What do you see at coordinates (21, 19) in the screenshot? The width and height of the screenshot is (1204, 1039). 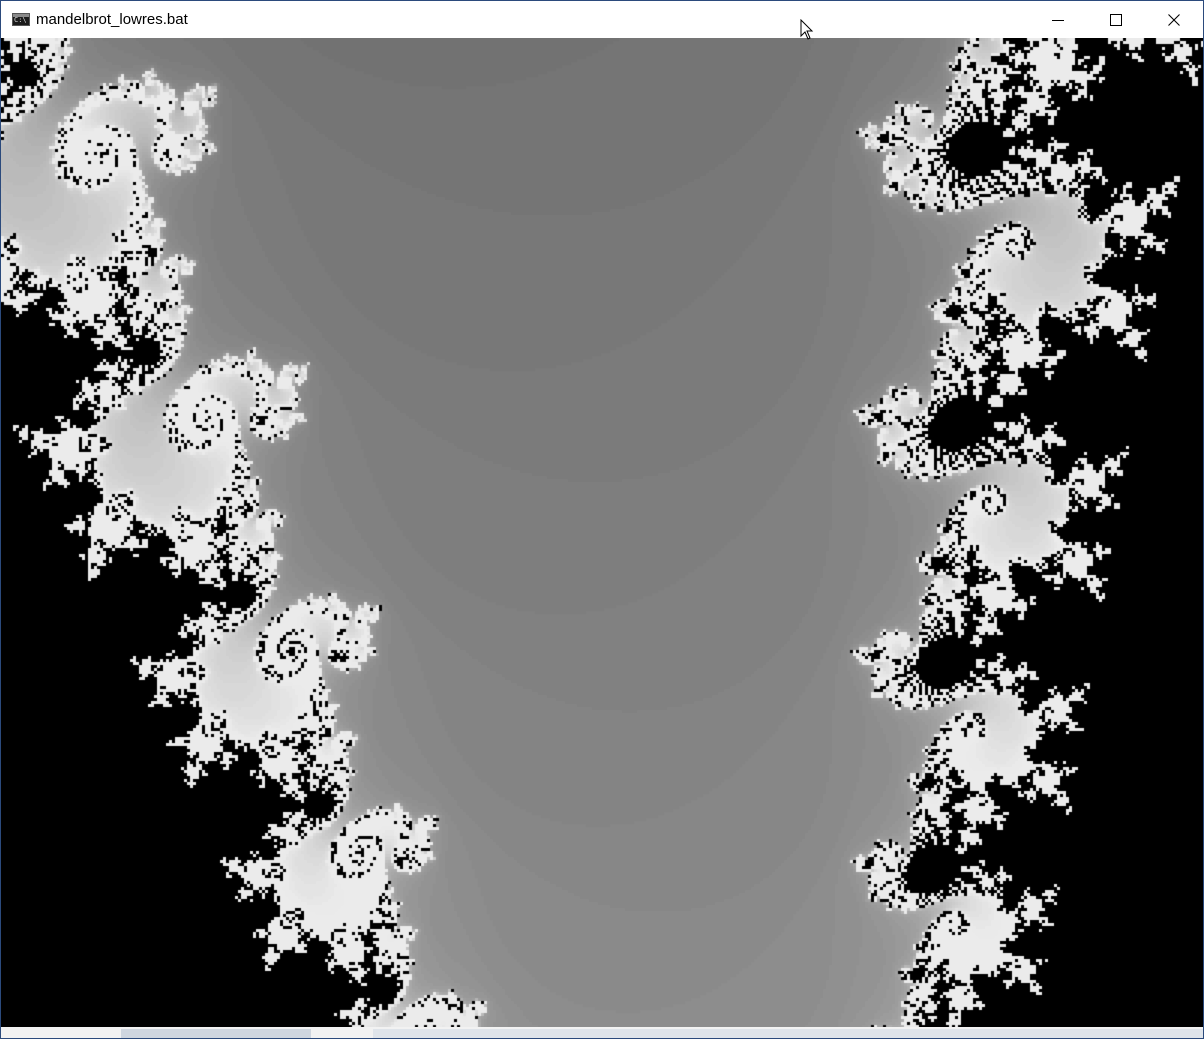 I see `console-icon` at bounding box center [21, 19].